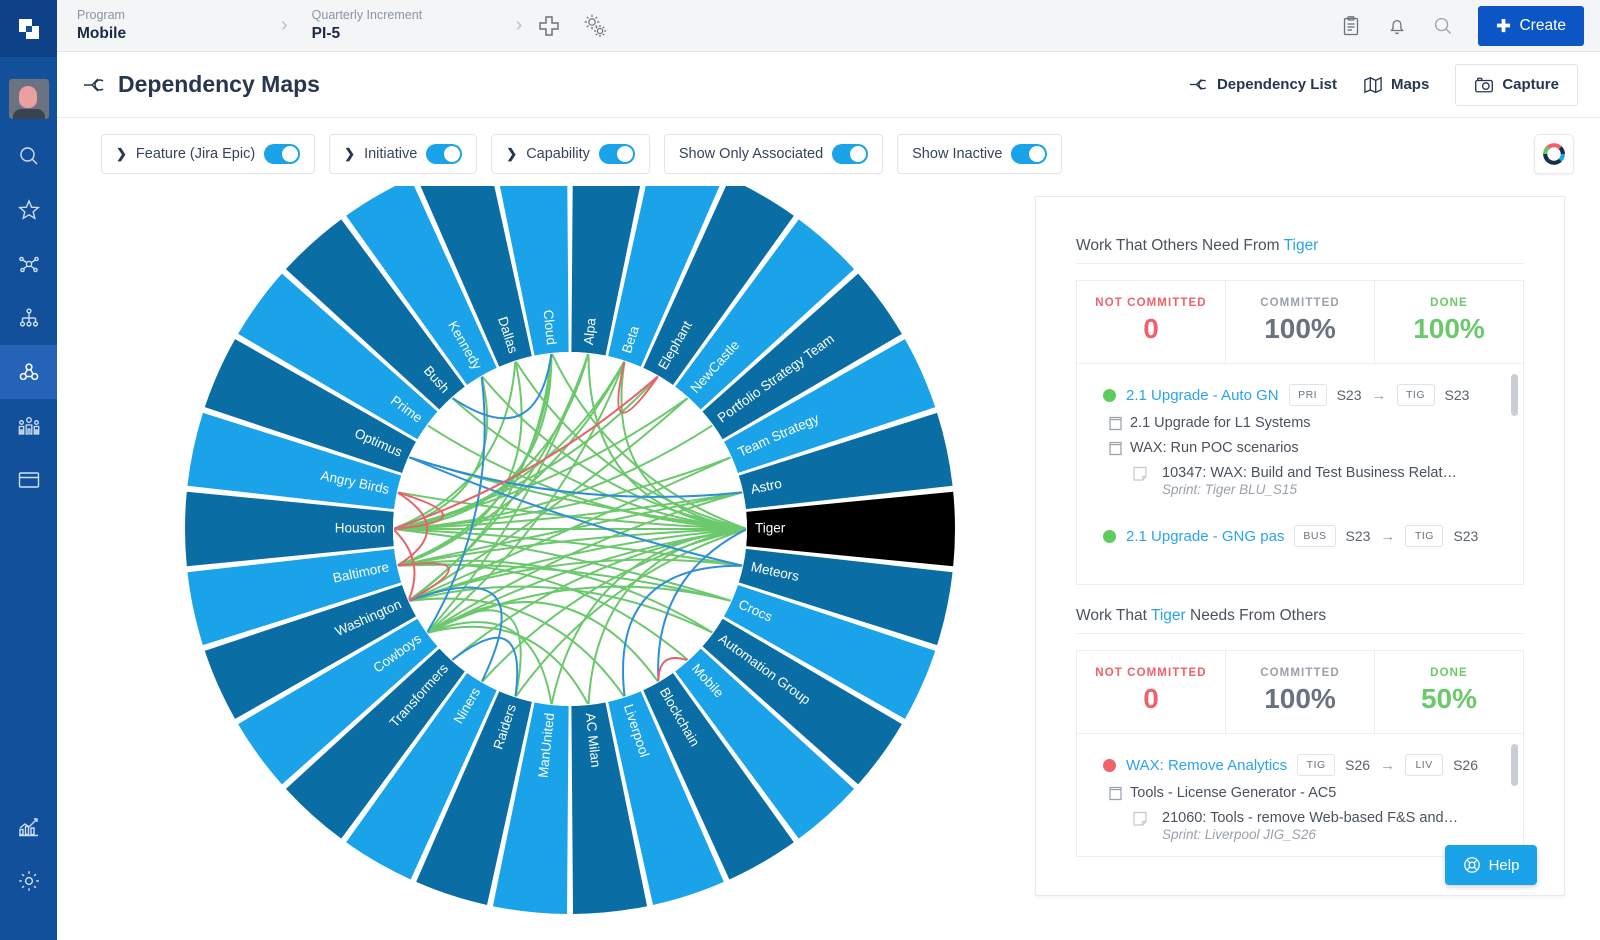  What do you see at coordinates (1206, 765) in the screenshot?
I see `dependency-title: WAX: Remove Analytics` at bounding box center [1206, 765].